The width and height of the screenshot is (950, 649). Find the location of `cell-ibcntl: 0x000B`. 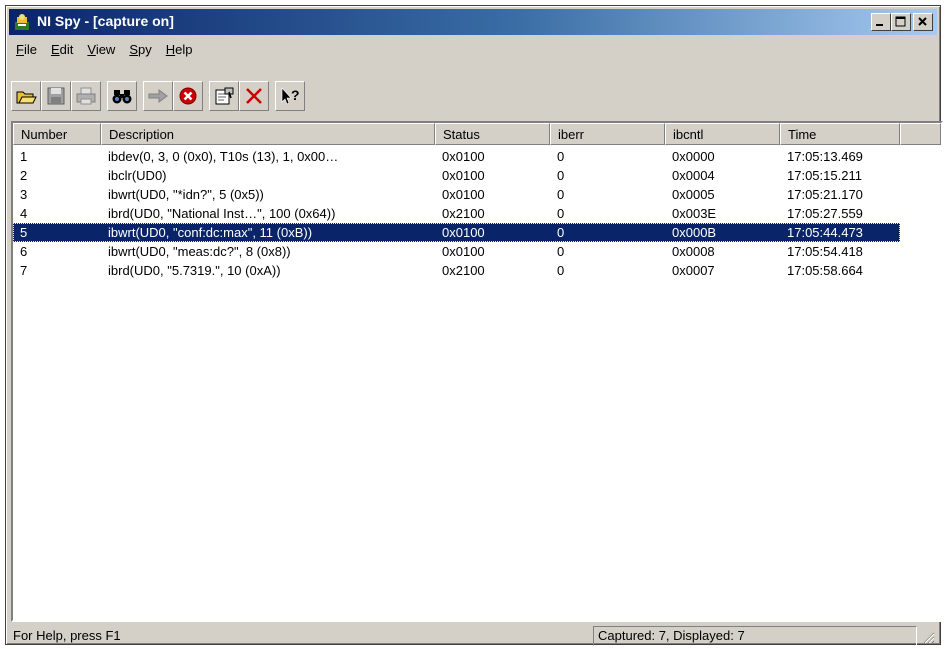

cell-ibcntl: 0x000B is located at coordinates (694, 232).